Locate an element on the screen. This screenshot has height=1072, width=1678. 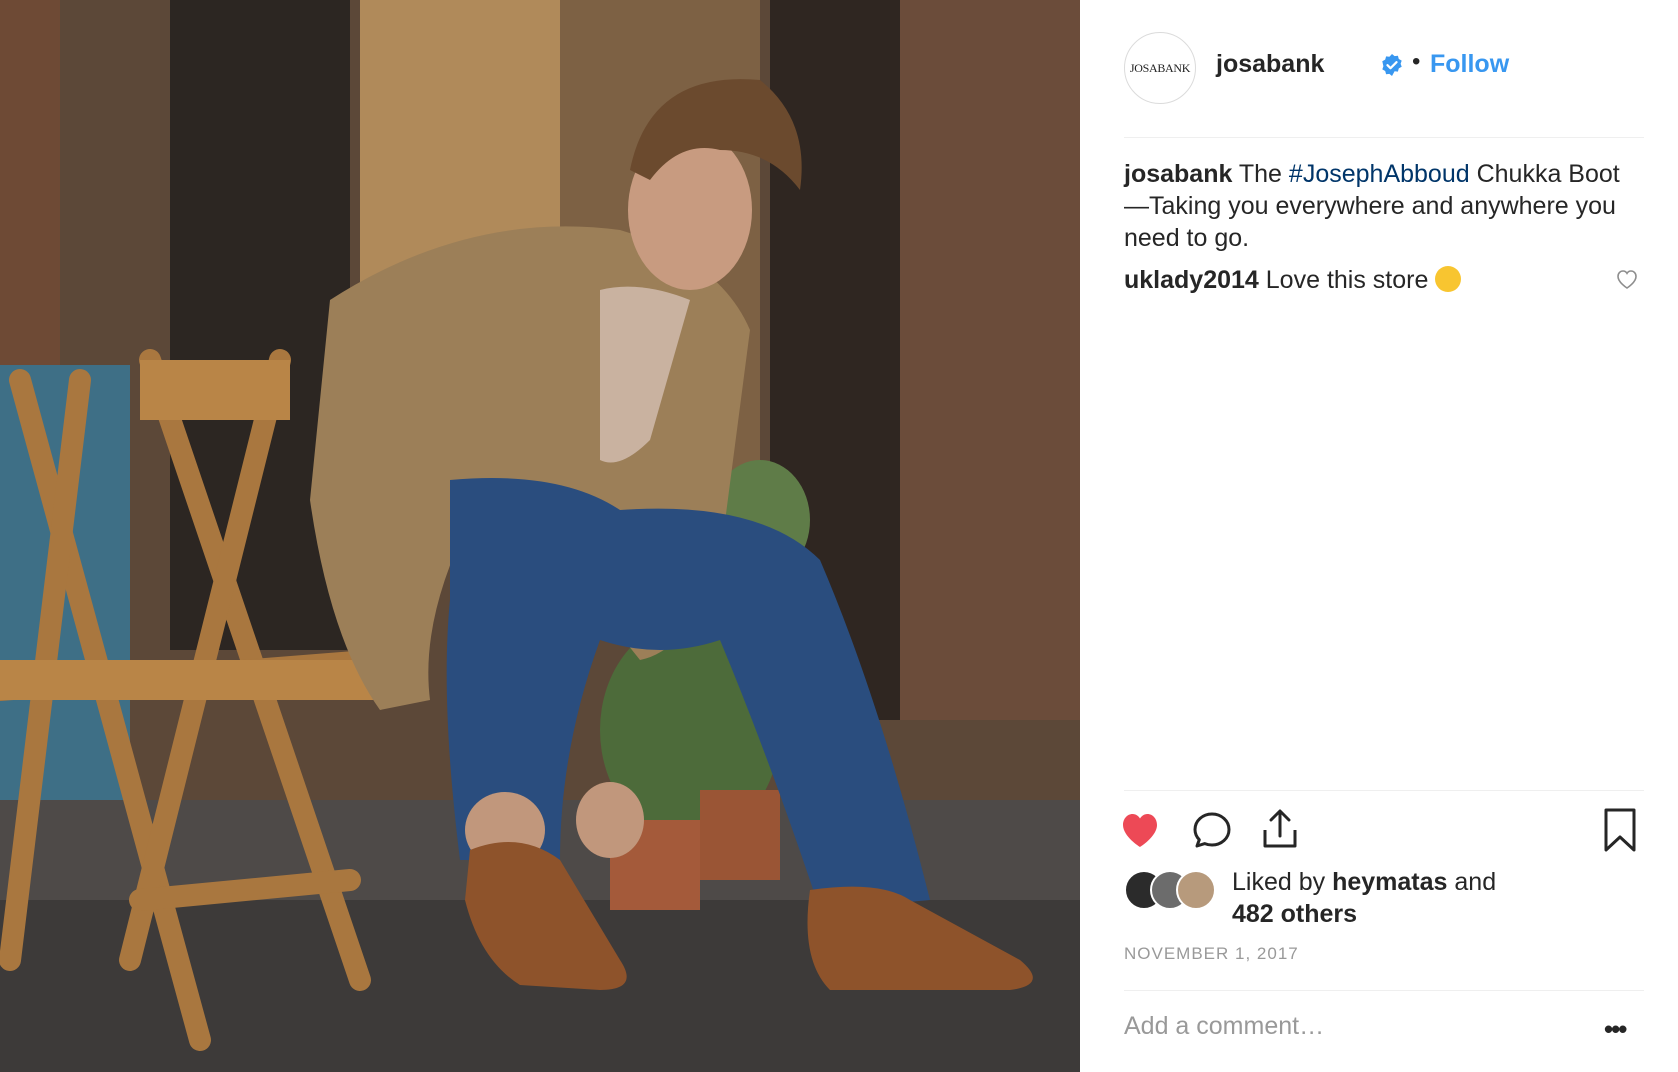
likes-summary: Liked by heymatas and 482 others is located at coordinates (1384, 898).